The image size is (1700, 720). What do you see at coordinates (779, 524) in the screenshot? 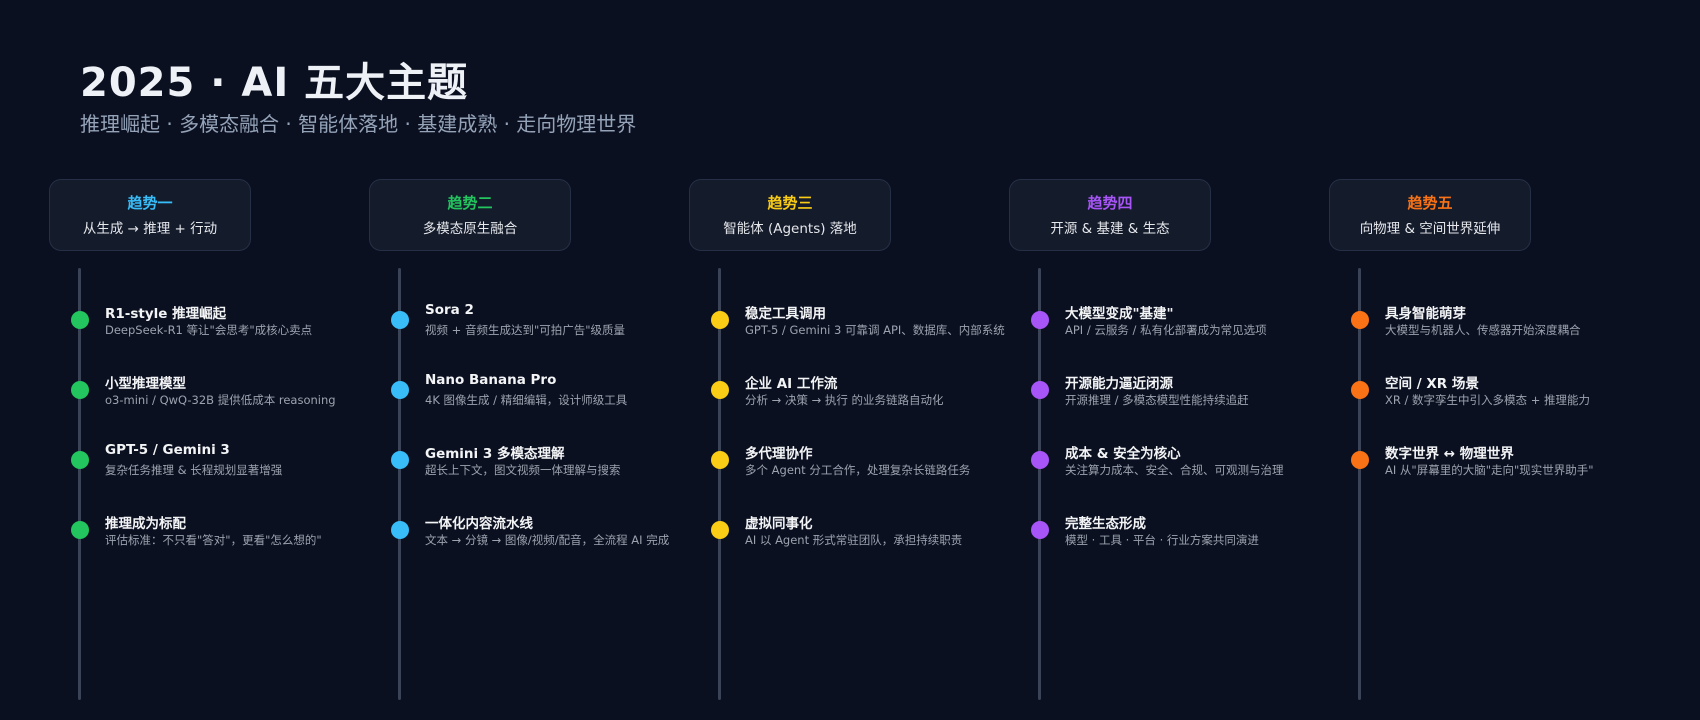
I see `item-title: 虚拟同事化` at bounding box center [779, 524].